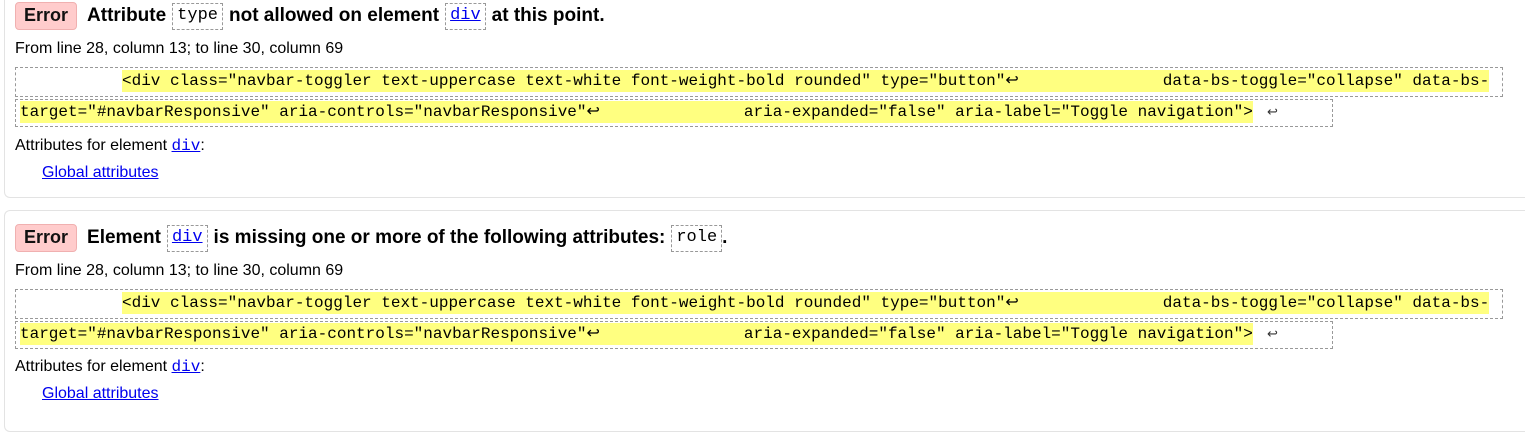  What do you see at coordinates (197, 16) in the screenshot?
I see `attribute-code: type` at bounding box center [197, 16].